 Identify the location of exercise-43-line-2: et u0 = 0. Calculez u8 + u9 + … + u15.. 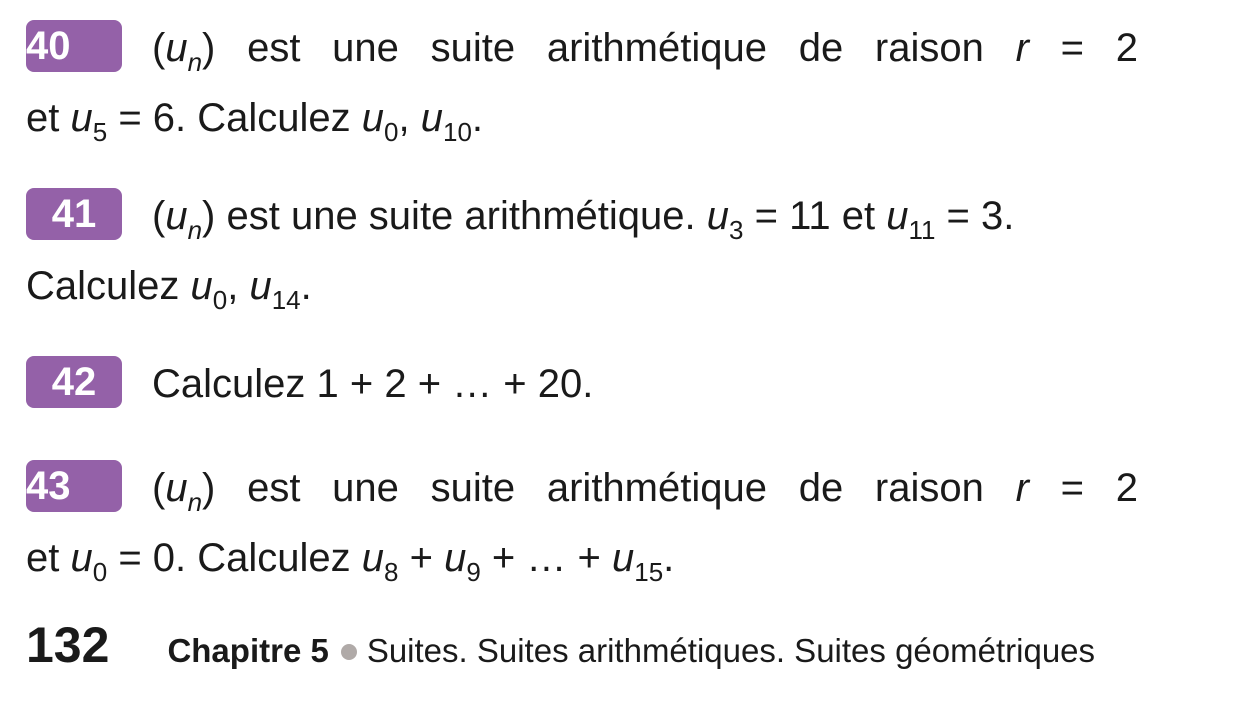
(350, 562).